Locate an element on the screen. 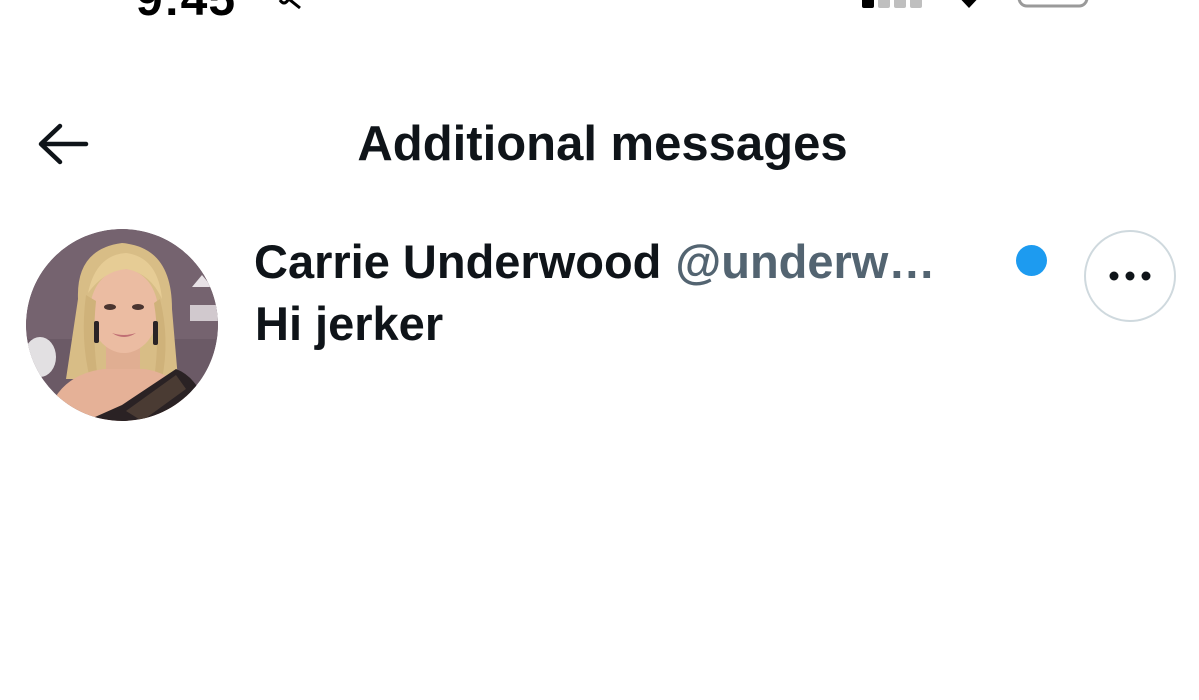 This screenshot has height=700, width=1199. wifi-icon is located at coordinates (969, 4).